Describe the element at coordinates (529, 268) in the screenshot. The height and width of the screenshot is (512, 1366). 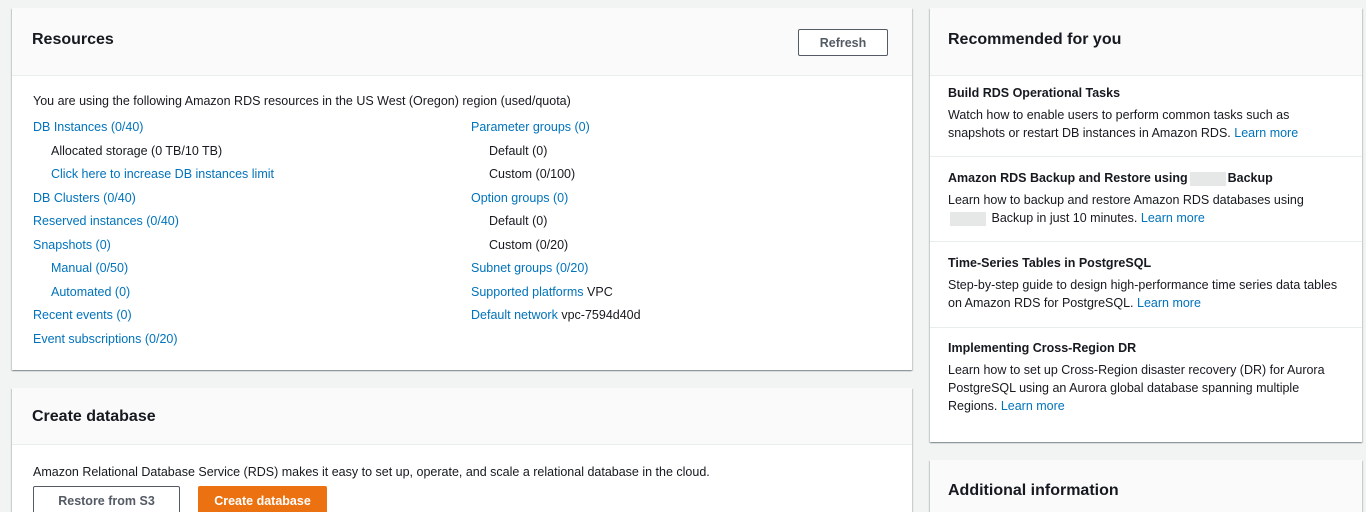
I see `subnet-groups-link: Subnet groups (0/20)` at that location.